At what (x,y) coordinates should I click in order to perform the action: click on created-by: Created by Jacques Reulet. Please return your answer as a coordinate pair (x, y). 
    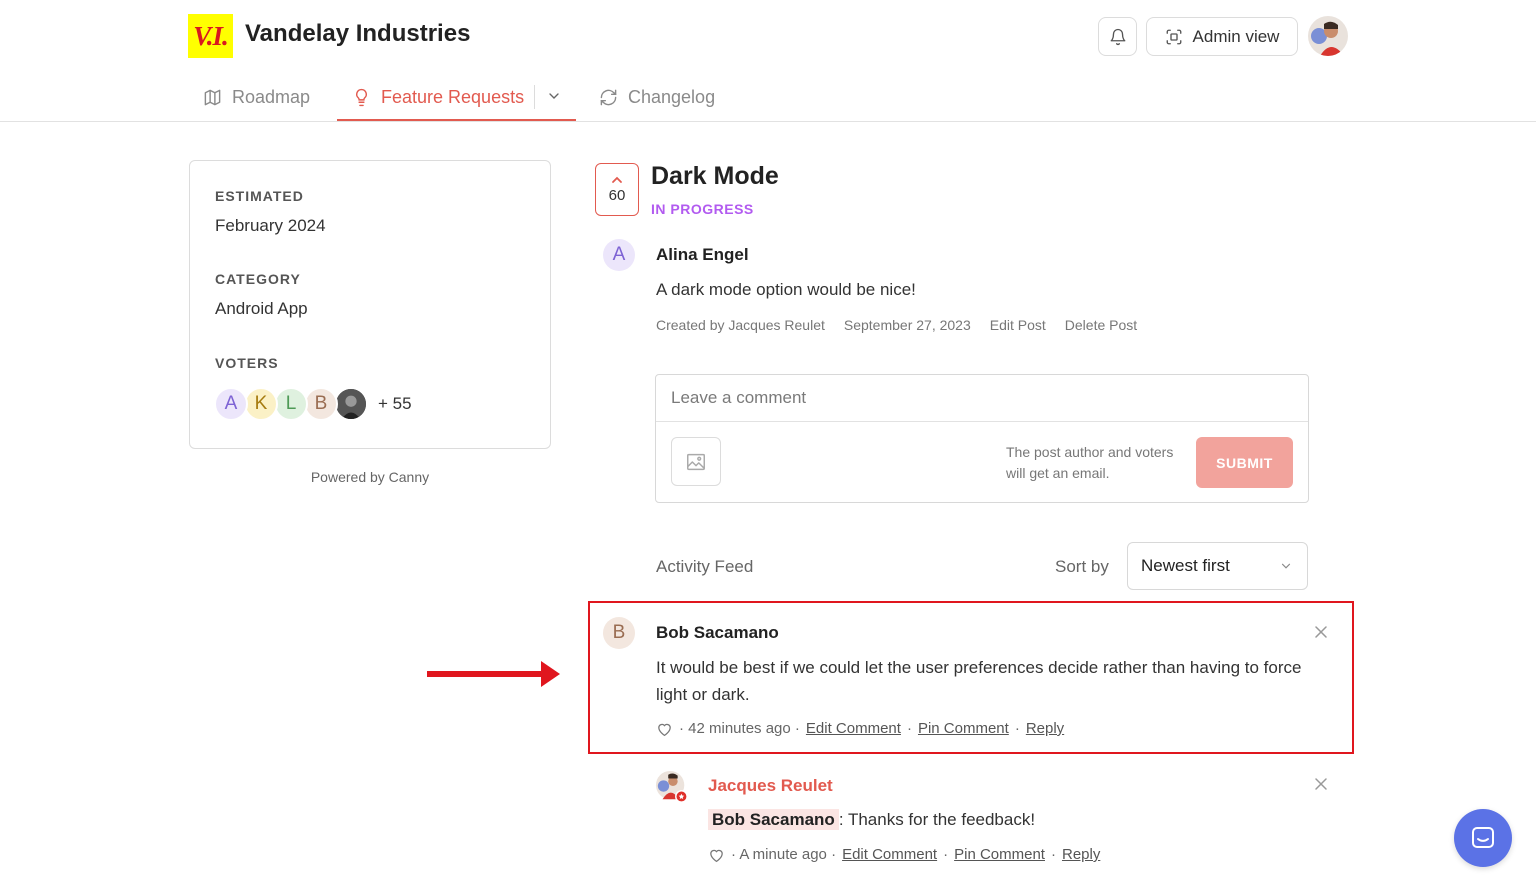
    Looking at the image, I should click on (740, 325).